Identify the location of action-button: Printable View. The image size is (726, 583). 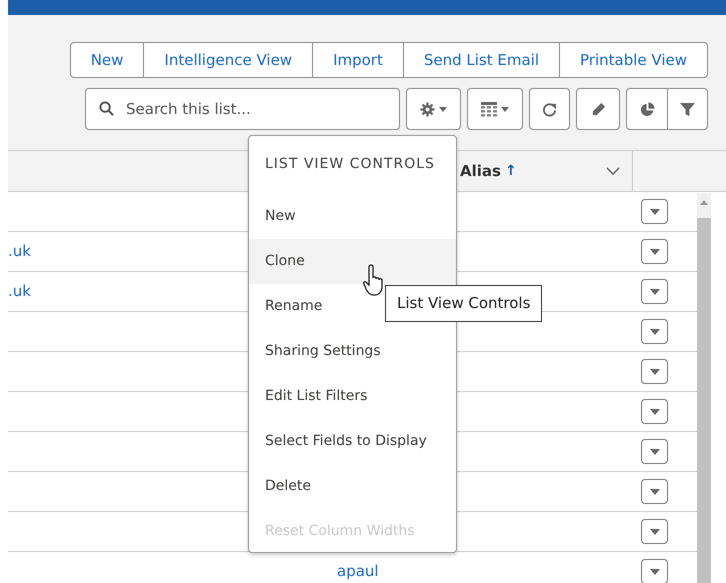
(633, 60).